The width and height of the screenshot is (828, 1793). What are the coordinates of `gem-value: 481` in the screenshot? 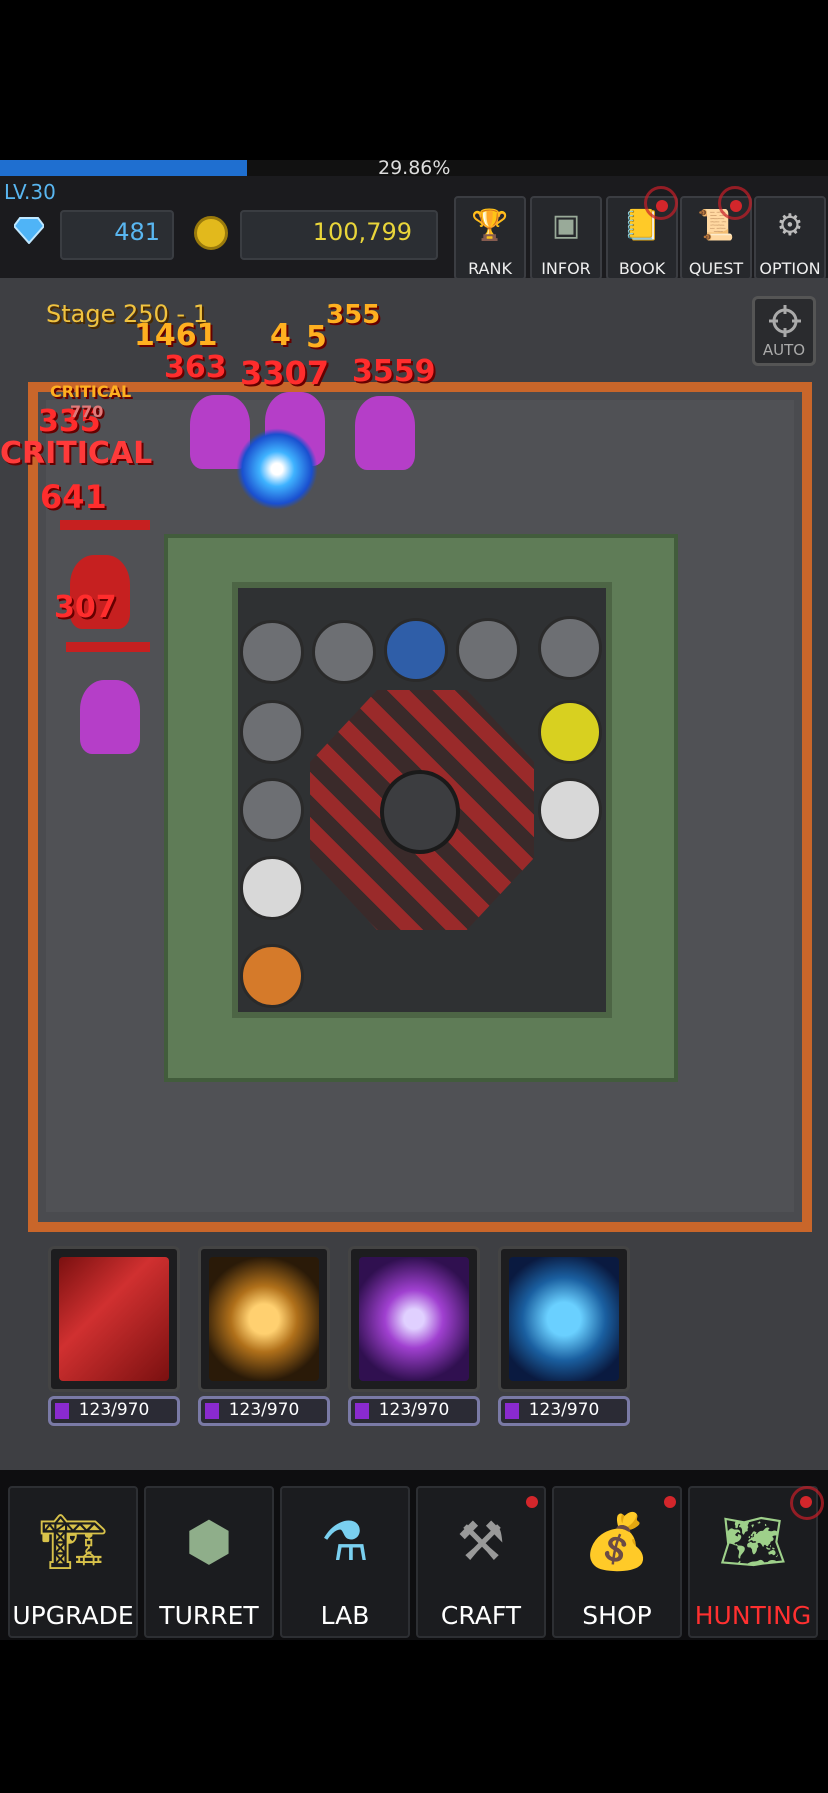 It's located at (137, 232).